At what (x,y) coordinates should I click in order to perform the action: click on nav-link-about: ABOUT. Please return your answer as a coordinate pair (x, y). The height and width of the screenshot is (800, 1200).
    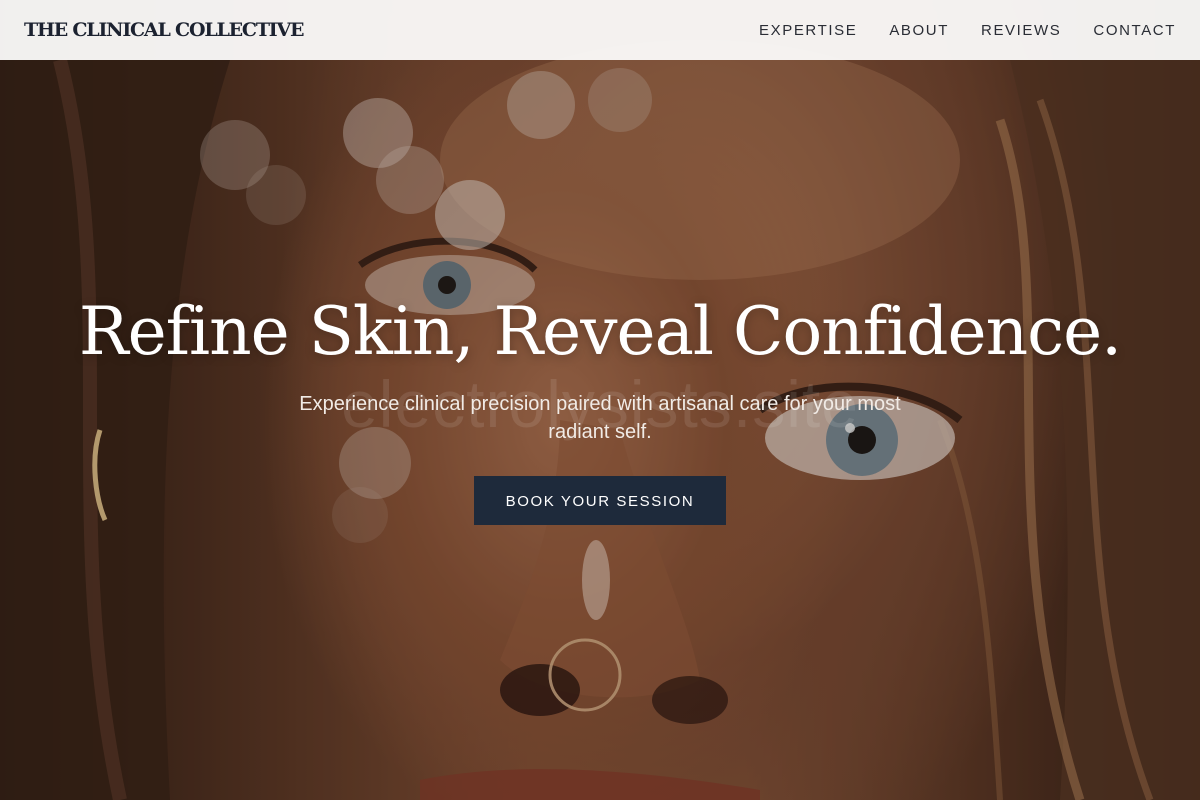
    Looking at the image, I should click on (919, 30).